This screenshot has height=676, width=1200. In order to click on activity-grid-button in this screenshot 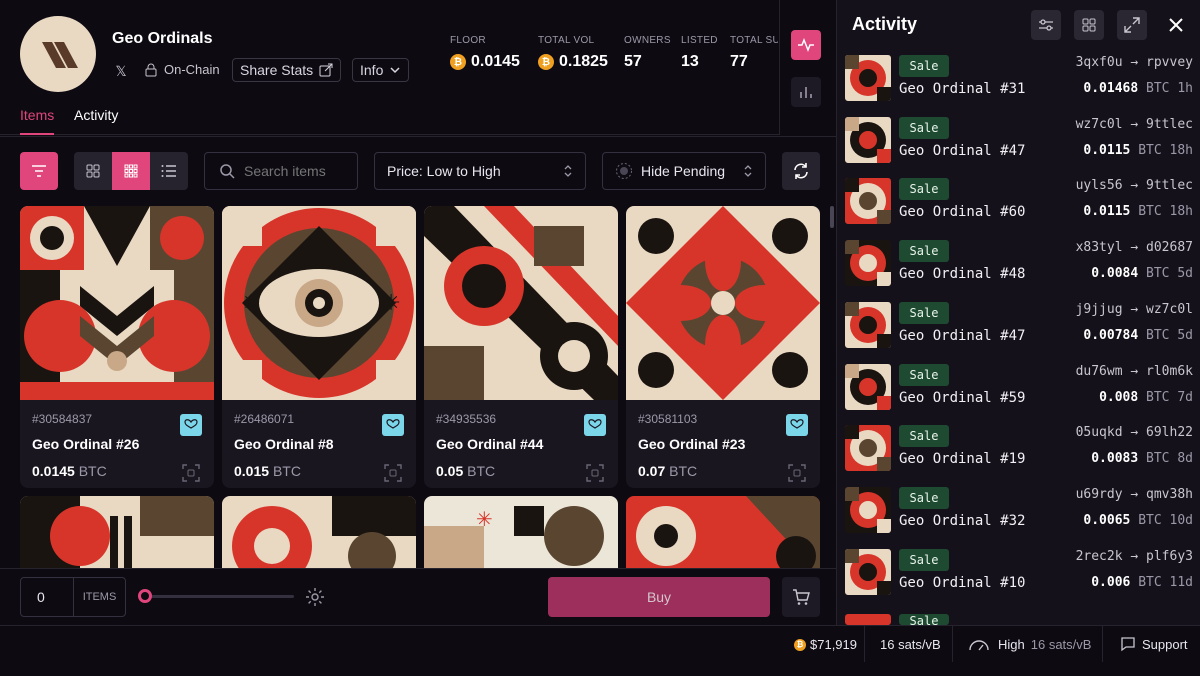, I will do `click(1089, 25)`.